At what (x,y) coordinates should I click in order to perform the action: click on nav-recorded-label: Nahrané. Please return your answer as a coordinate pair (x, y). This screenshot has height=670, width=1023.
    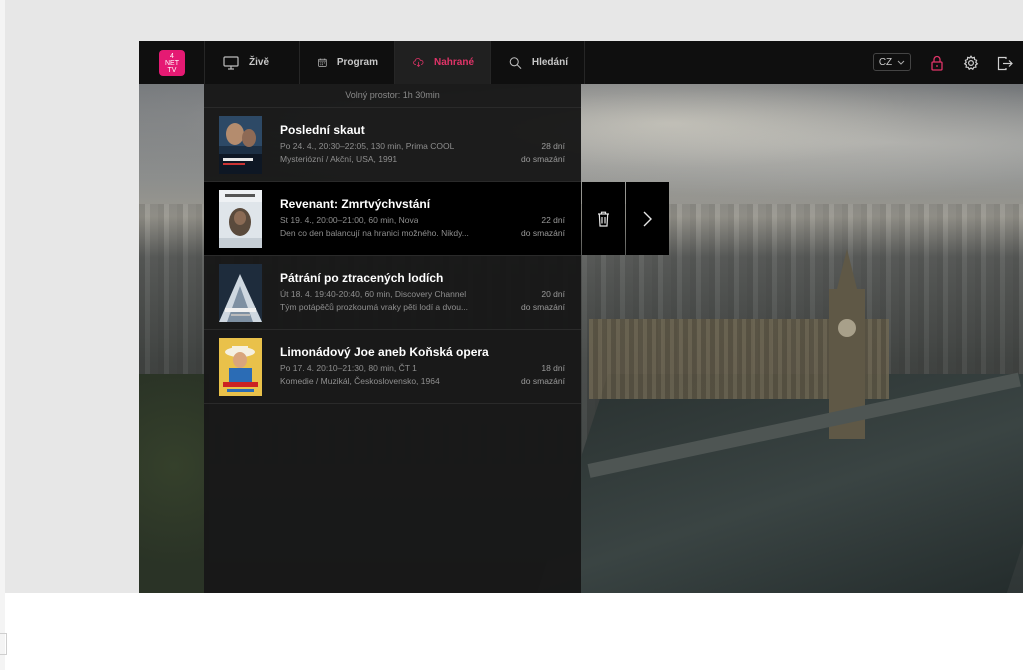
    Looking at the image, I should click on (453, 62).